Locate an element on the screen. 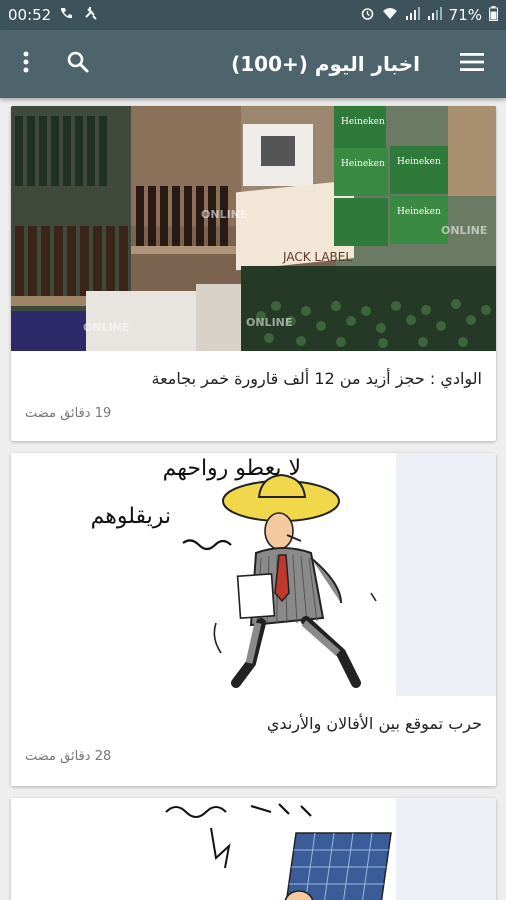  wifi-icon is located at coordinates (390, 15).